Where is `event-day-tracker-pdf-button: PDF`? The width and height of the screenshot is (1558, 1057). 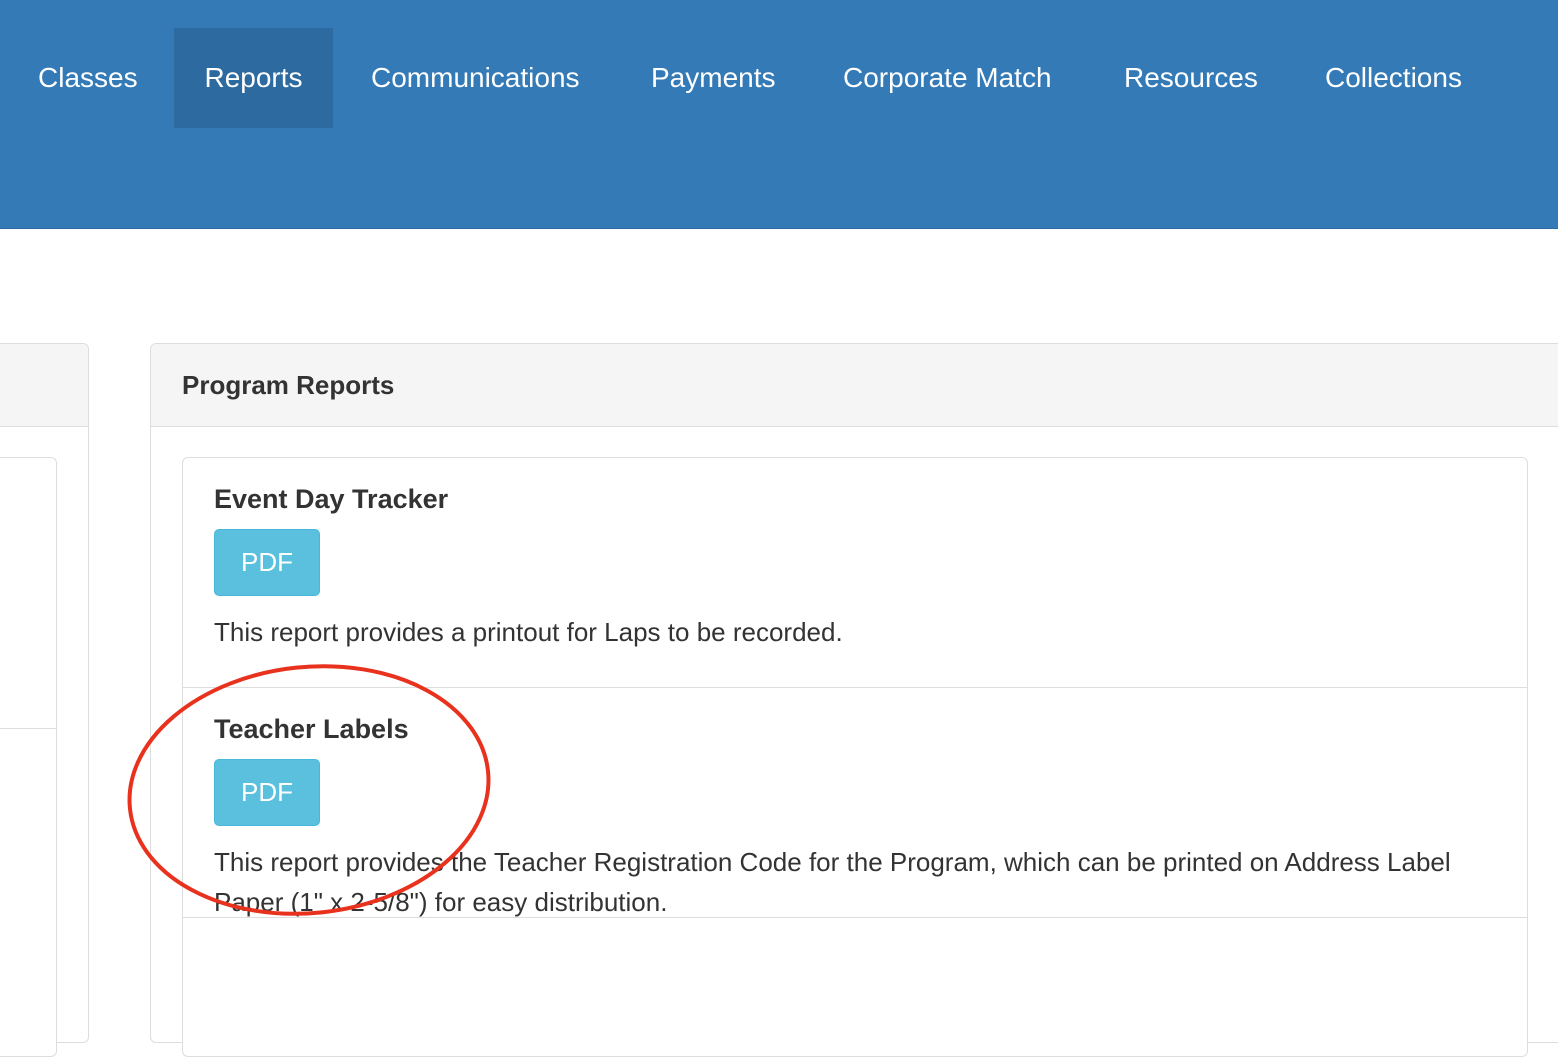 event-day-tracker-pdf-button: PDF is located at coordinates (267, 562).